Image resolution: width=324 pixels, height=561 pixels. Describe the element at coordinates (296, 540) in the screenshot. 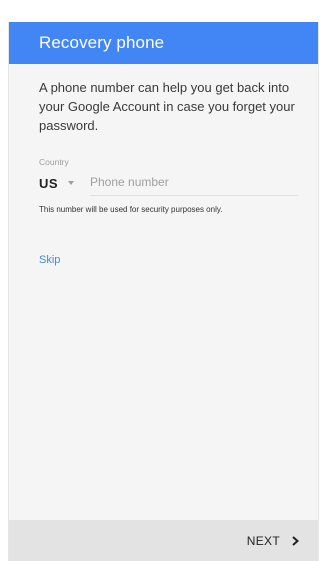

I see `chevron-right-icon` at that location.